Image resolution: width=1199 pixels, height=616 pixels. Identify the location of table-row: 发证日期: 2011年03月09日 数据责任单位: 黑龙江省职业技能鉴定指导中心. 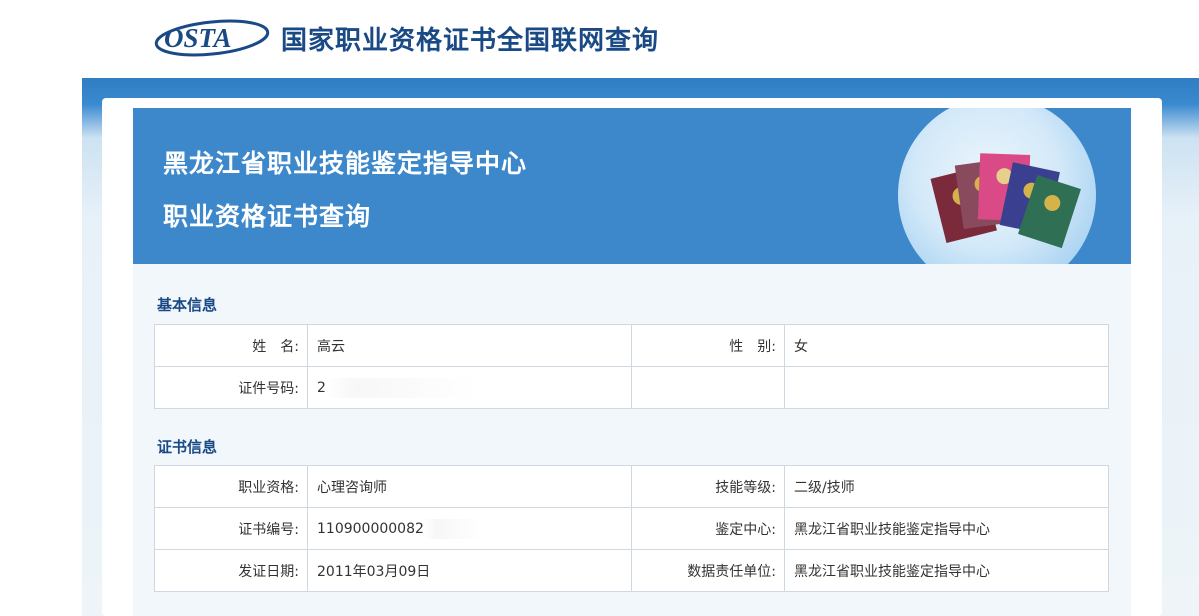
(631, 570).